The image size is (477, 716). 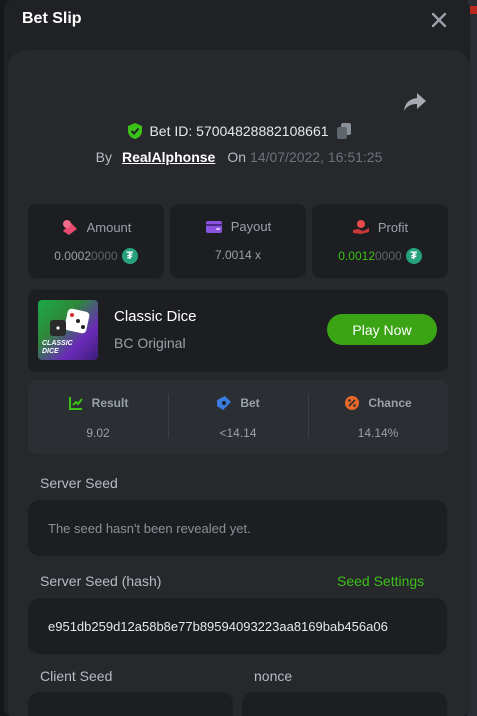 I want to click on bet-id-text: Bet ID: 57004828882108661, so click(x=239, y=131).